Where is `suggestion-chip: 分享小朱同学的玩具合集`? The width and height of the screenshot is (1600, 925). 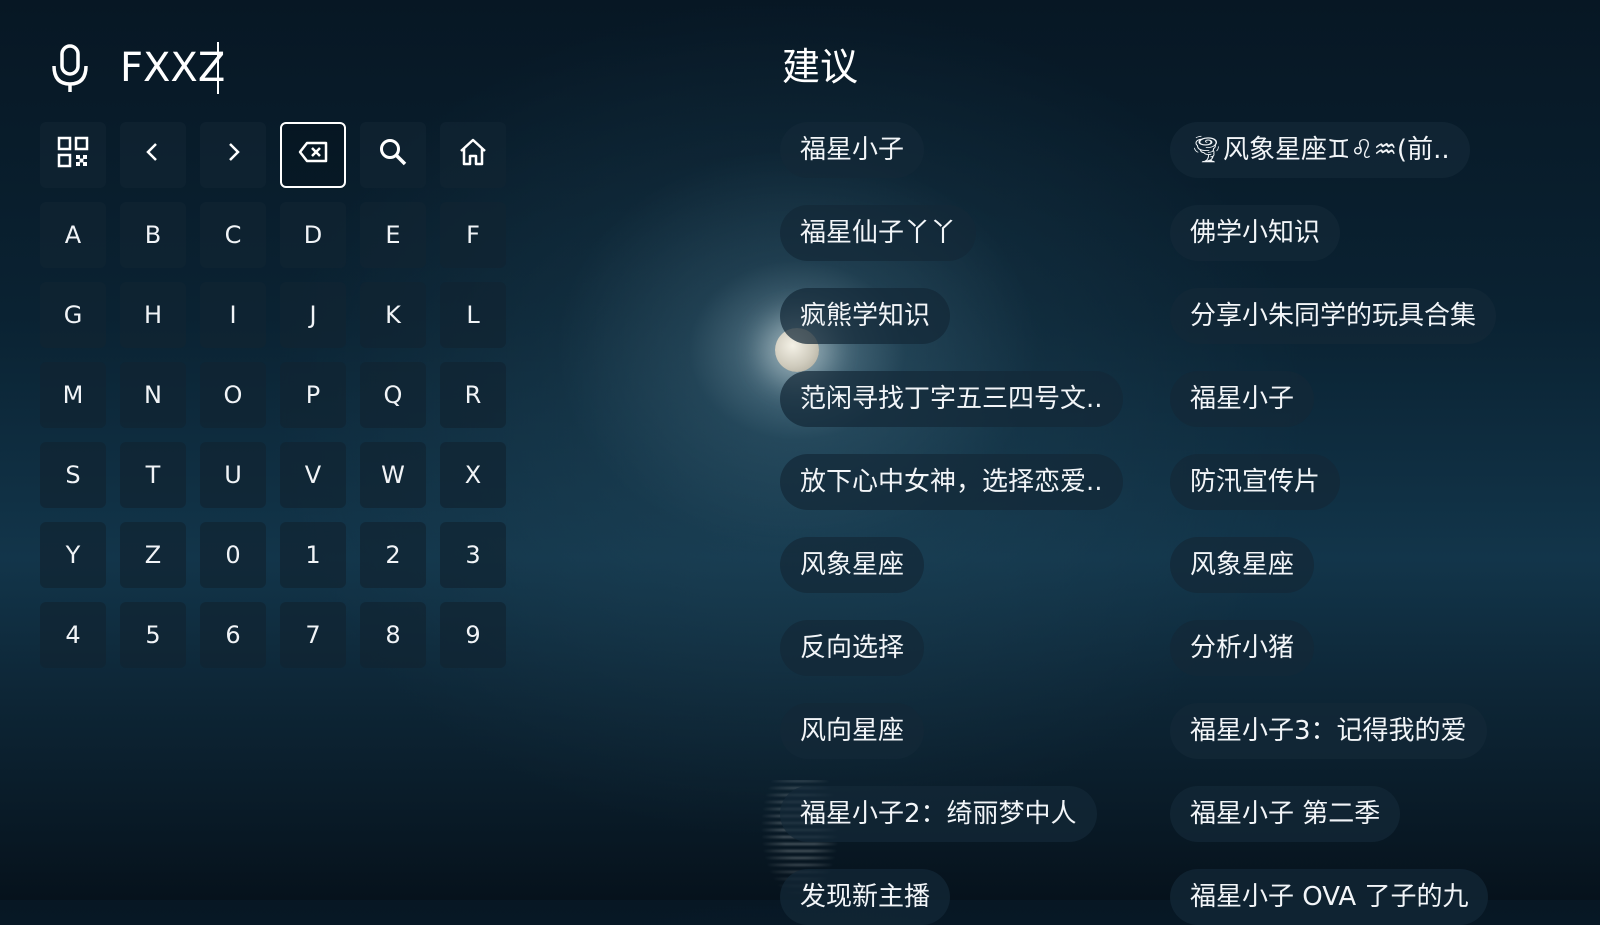
suggestion-chip: 分享小朱同学的玩具合集 is located at coordinates (1333, 316).